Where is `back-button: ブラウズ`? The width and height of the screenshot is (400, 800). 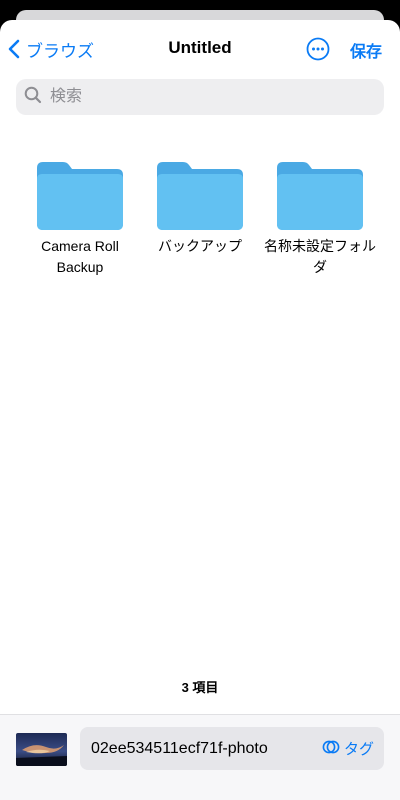
back-button: ブラウズ is located at coordinates (51, 49).